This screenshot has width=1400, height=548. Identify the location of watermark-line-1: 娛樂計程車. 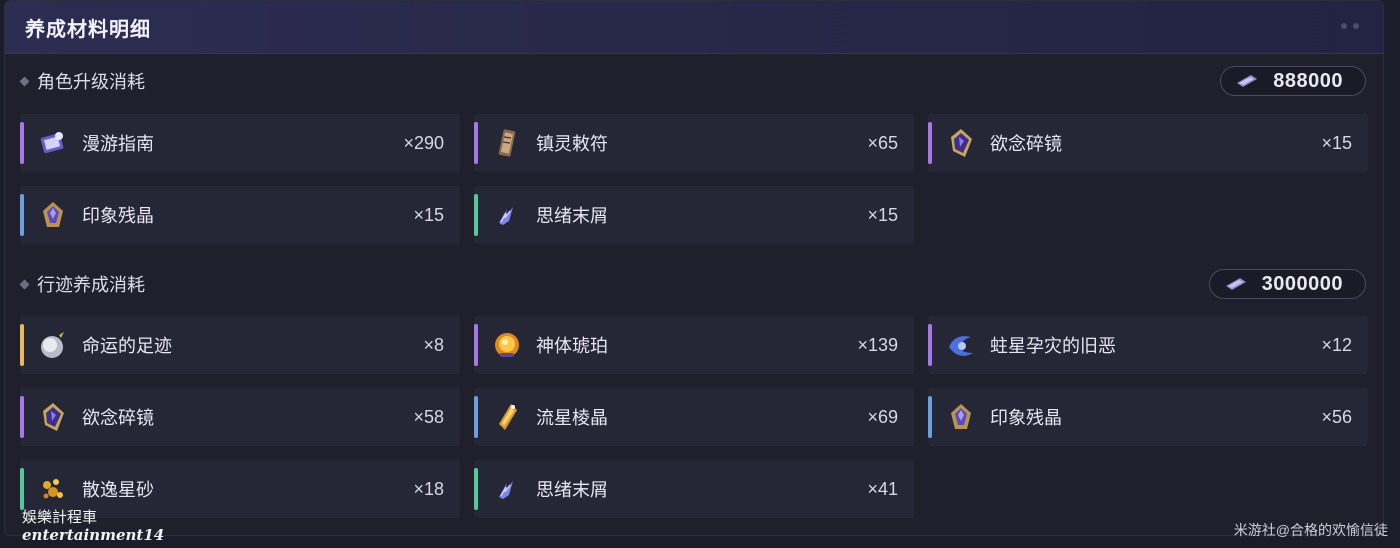
(60, 517).